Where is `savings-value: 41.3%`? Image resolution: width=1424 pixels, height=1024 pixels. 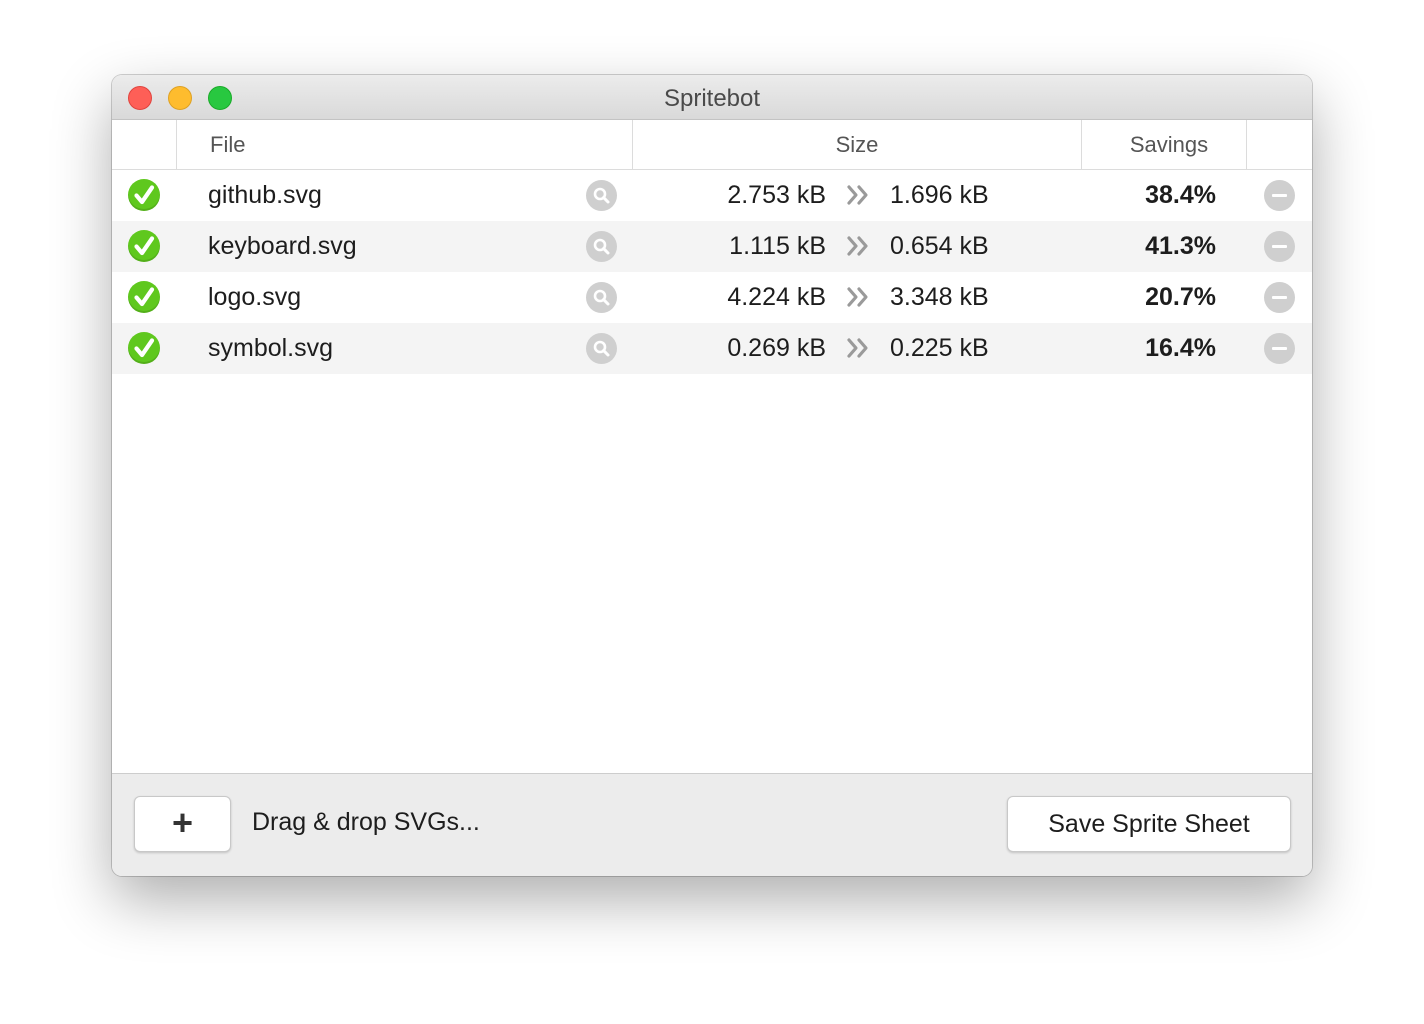
savings-value: 41.3% is located at coordinates (1180, 246).